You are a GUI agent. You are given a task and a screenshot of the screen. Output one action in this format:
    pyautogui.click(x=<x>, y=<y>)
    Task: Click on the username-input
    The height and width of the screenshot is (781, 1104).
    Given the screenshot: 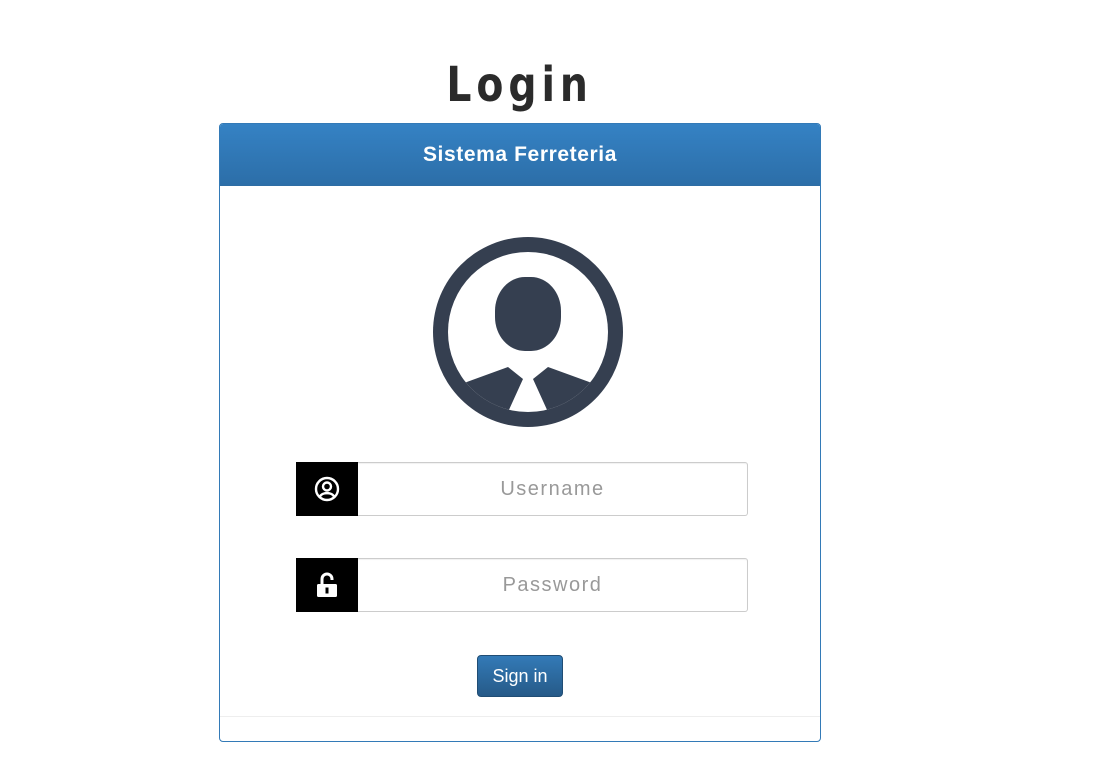 What is the action you would take?
    pyautogui.click(x=553, y=489)
    